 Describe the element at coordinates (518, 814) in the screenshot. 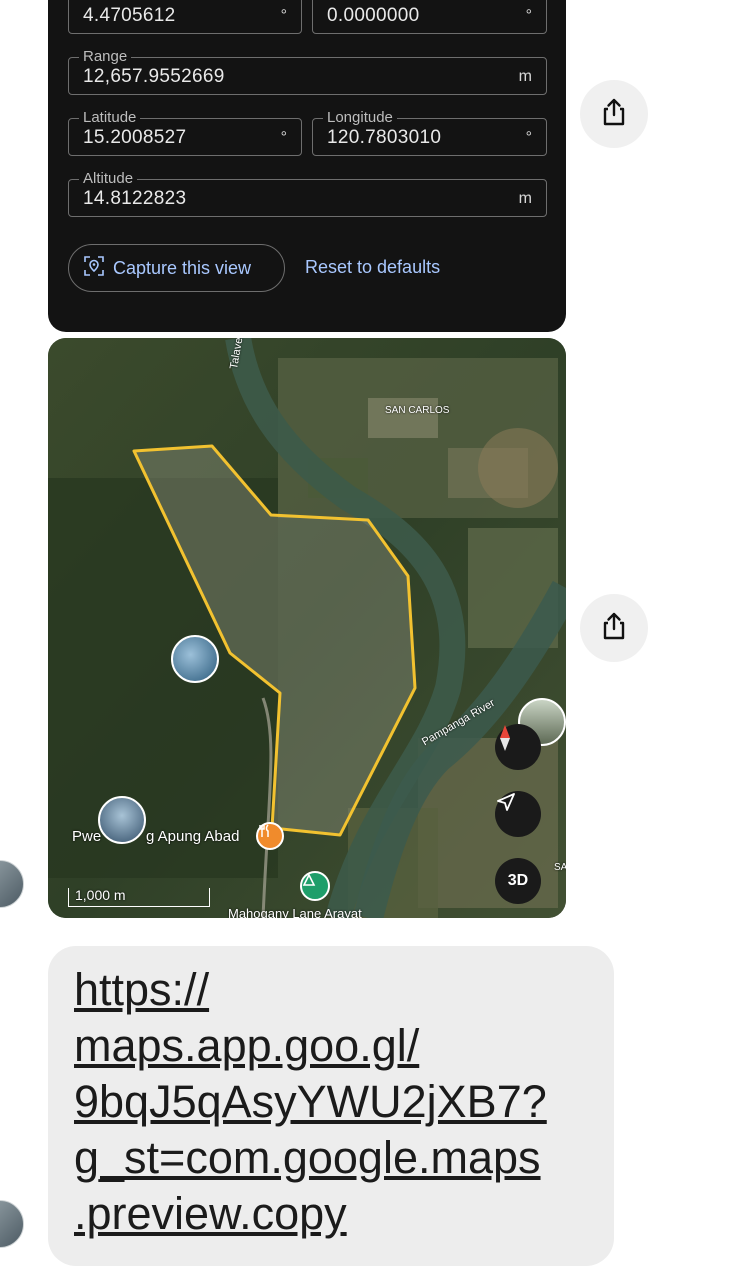

I see `my-location-button` at that location.